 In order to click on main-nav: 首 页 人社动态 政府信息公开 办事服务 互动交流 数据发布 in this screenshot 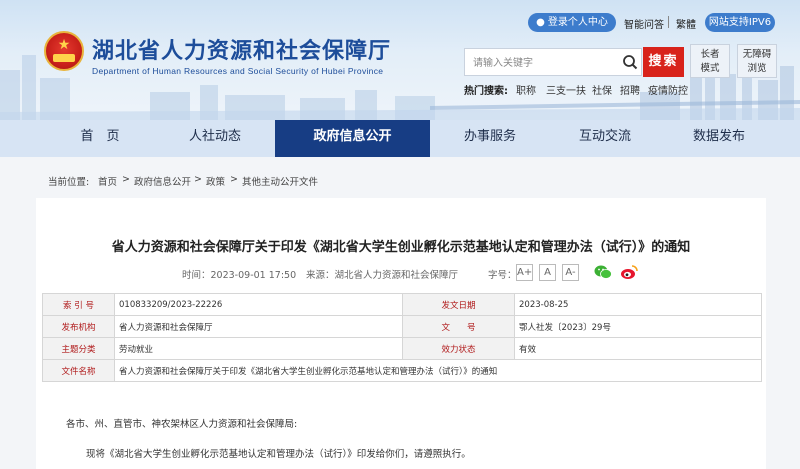, I will do `click(400, 138)`.